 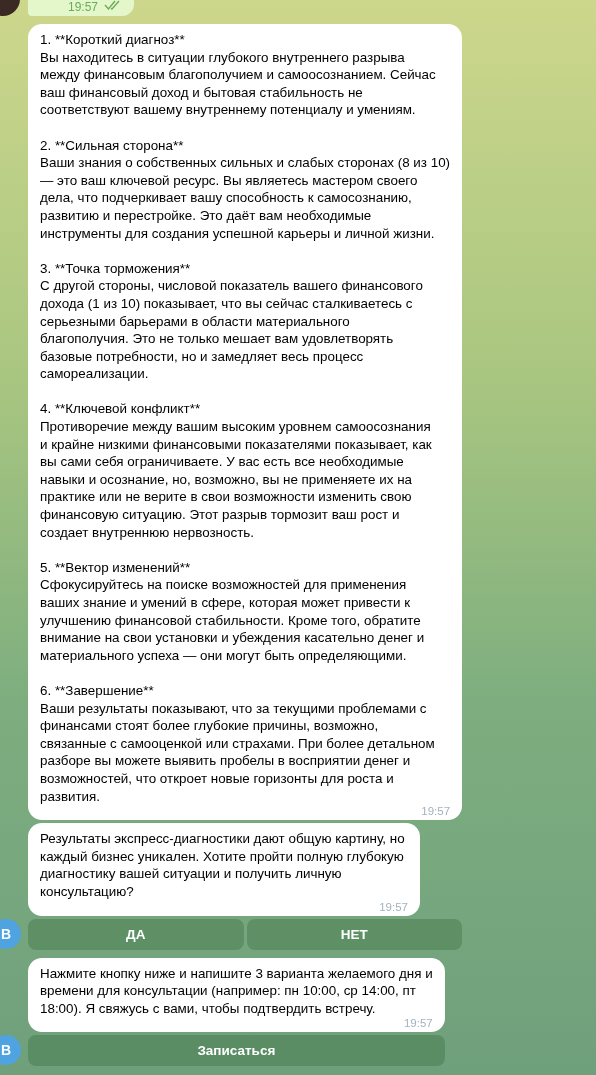 What do you see at coordinates (232, 330) in the screenshot?
I see `section-text: С другой стороны, числовой показатель вашего финансового дохода (1 из 10) показывает, что вы сейчас сталкиваетесь с серьезными барьерами в области материального благополучия. Это не только мешает вам удовлетворять базовые потребности, но и замедляет весь процесс самореализации.` at bounding box center [232, 330].